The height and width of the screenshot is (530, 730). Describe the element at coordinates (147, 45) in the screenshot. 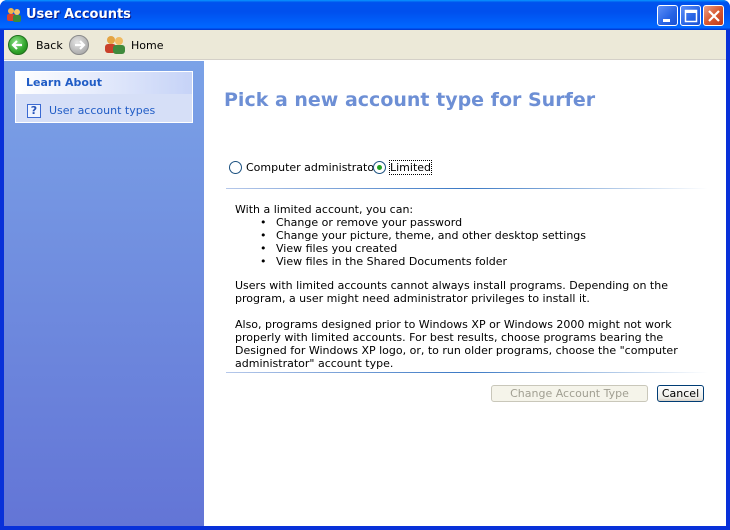

I see `home-label: Home` at that location.